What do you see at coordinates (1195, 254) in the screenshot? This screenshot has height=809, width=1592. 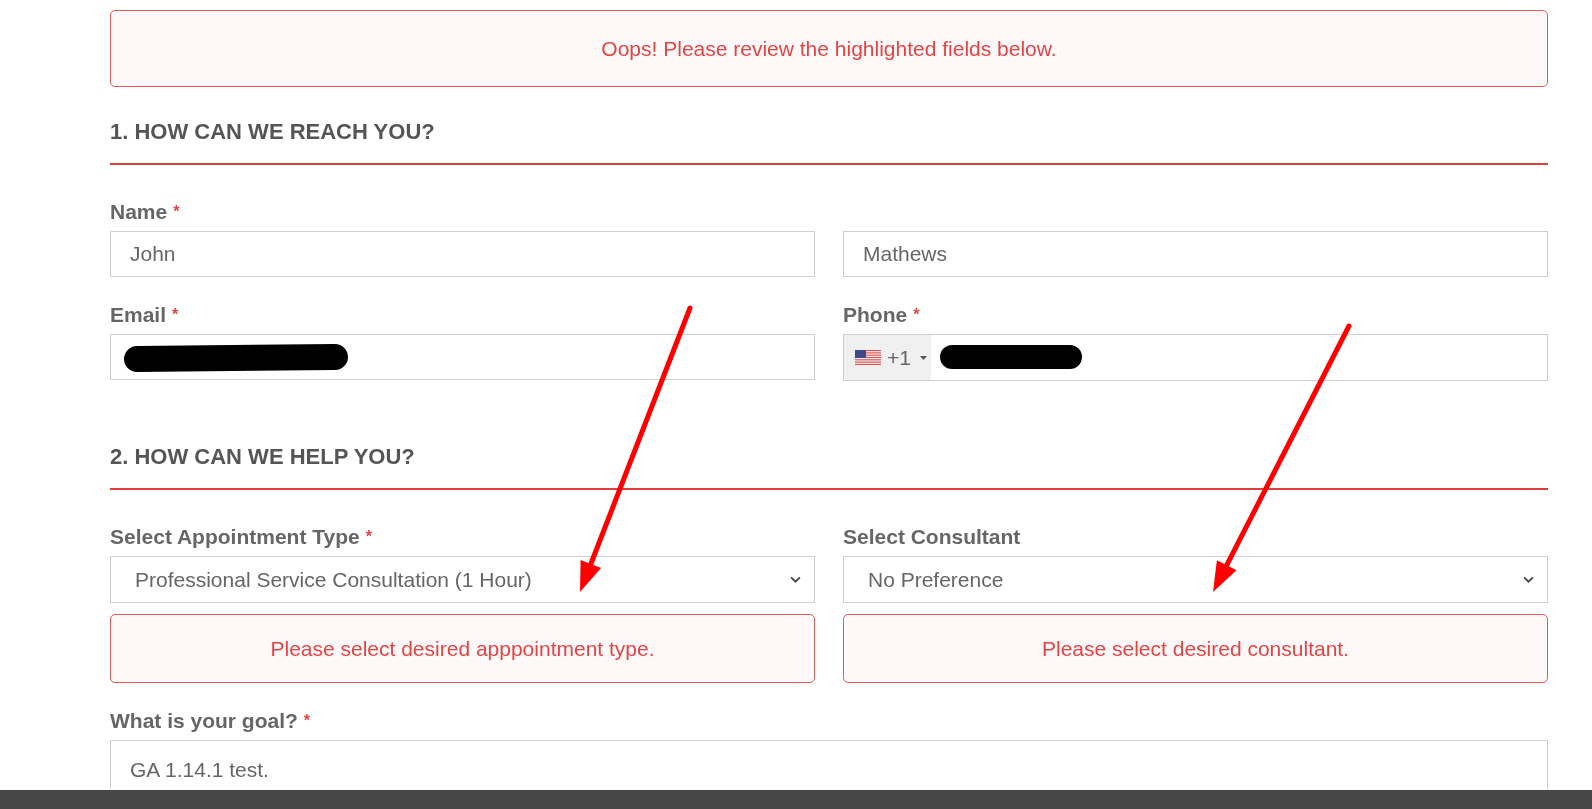 I see `text-field: Mathews` at bounding box center [1195, 254].